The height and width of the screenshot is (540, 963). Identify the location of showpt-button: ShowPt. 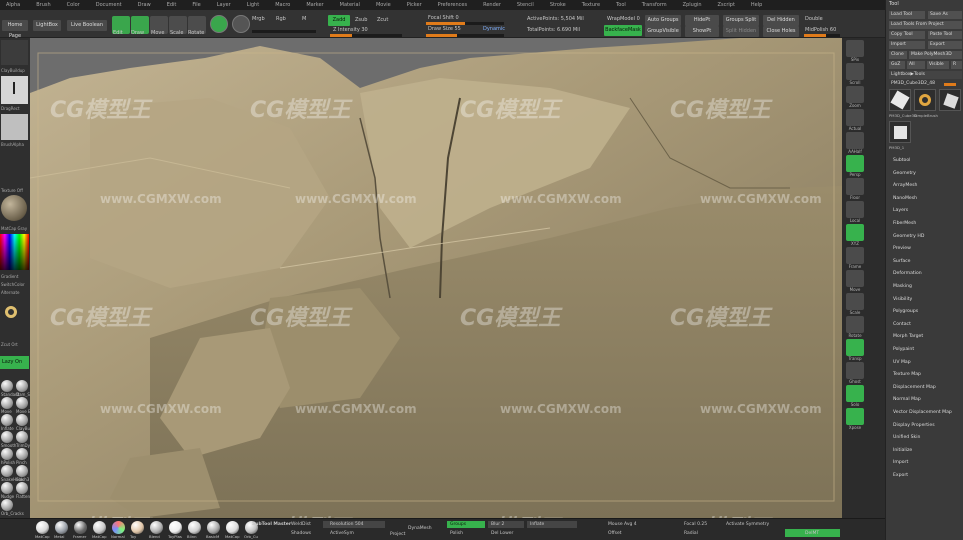
(702, 31).